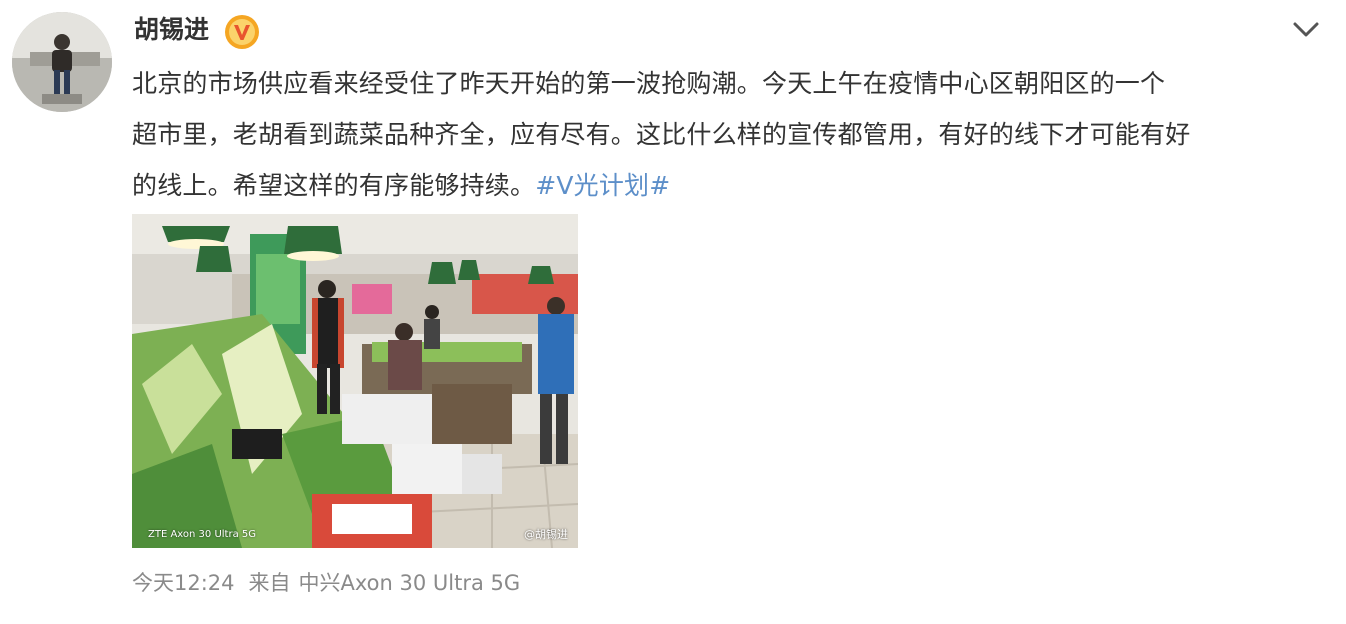 Image resolution: width=1346 pixels, height=624 pixels. Describe the element at coordinates (727, 185) in the screenshot. I see `post-text-line: 的线上。希望这样的有序能够持续。#V光计划#` at that location.